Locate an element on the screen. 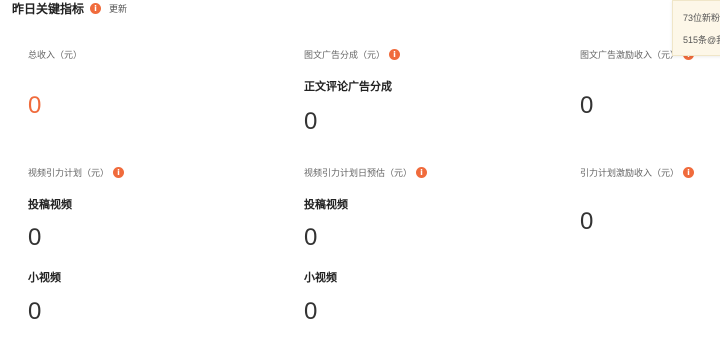  section-header: 昨日关键指标 i 更新 is located at coordinates (69, 8).